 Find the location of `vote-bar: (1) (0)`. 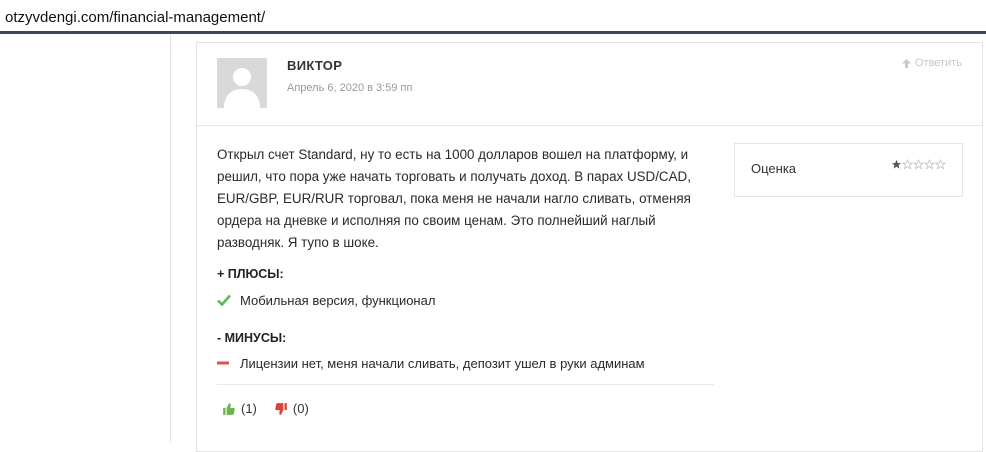

vote-bar: (1) (0) is located at coordinates (274, 408).